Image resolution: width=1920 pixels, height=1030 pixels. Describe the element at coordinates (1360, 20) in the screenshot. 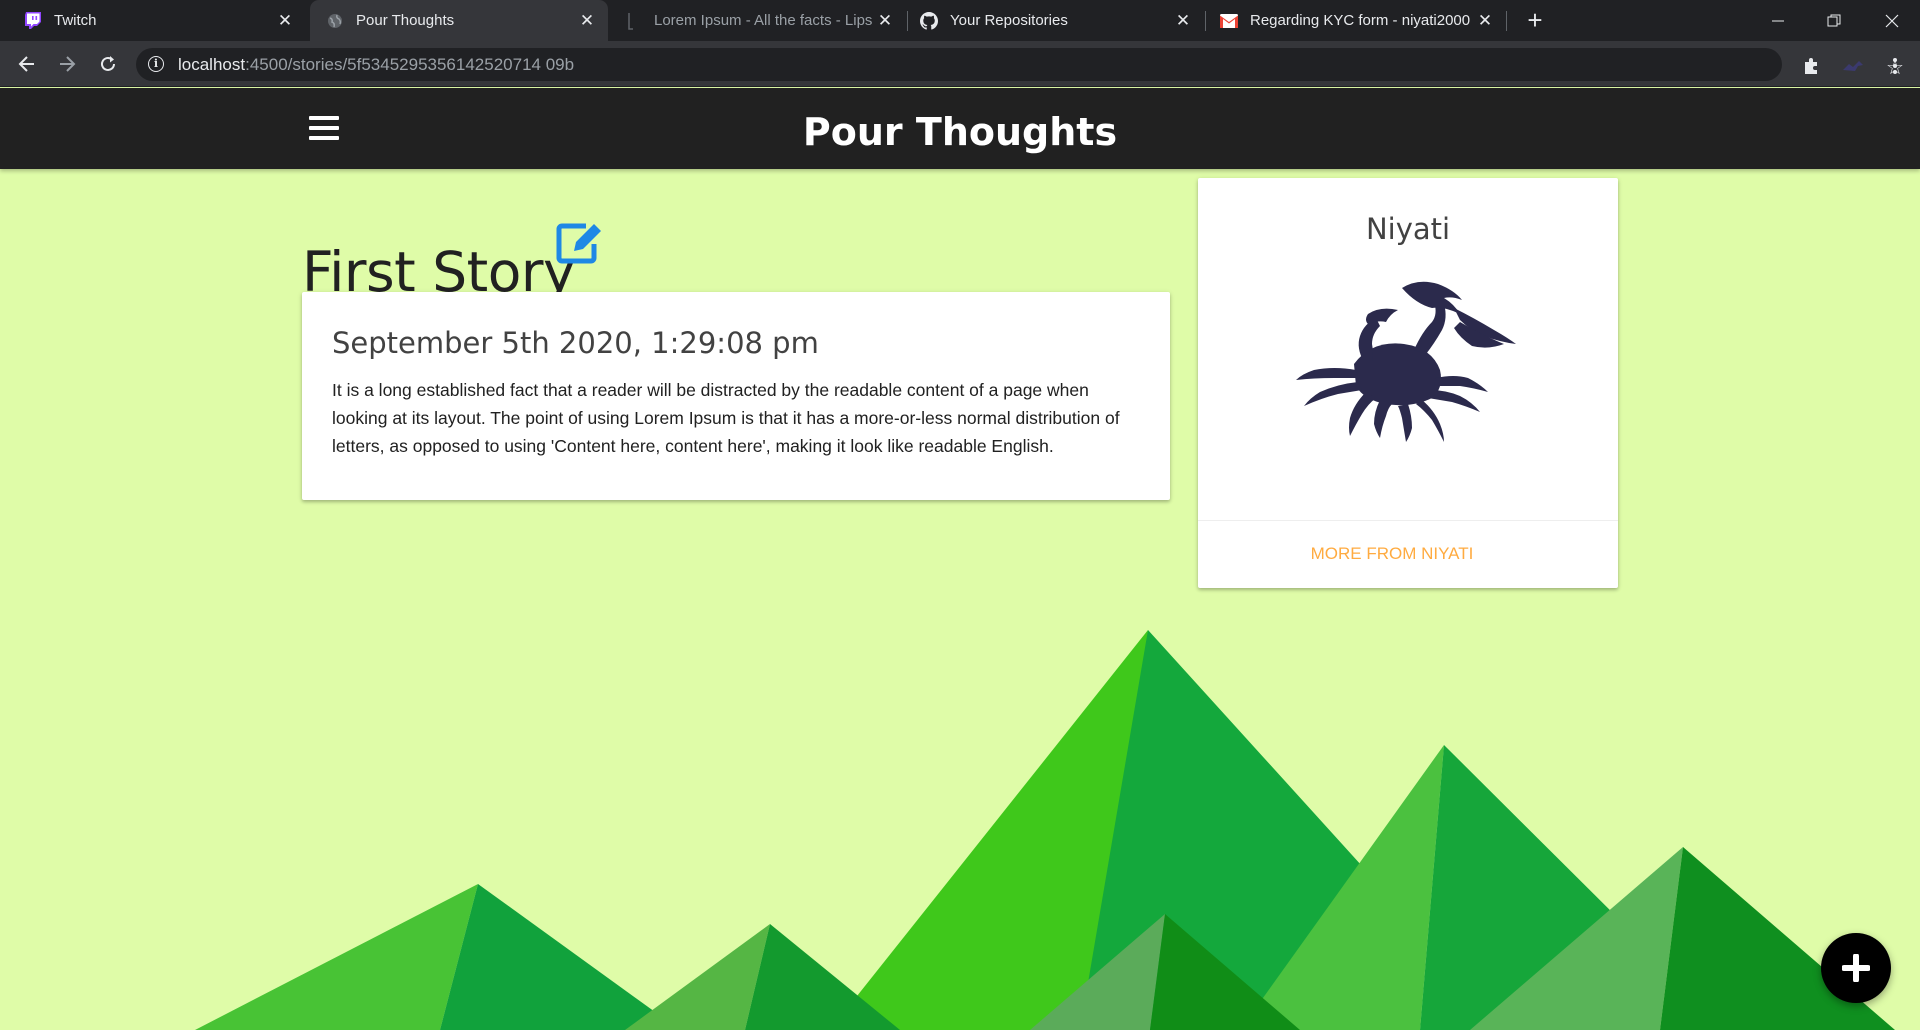

I see `tab-title: Regarding KYC form - niyati2000` at that location.